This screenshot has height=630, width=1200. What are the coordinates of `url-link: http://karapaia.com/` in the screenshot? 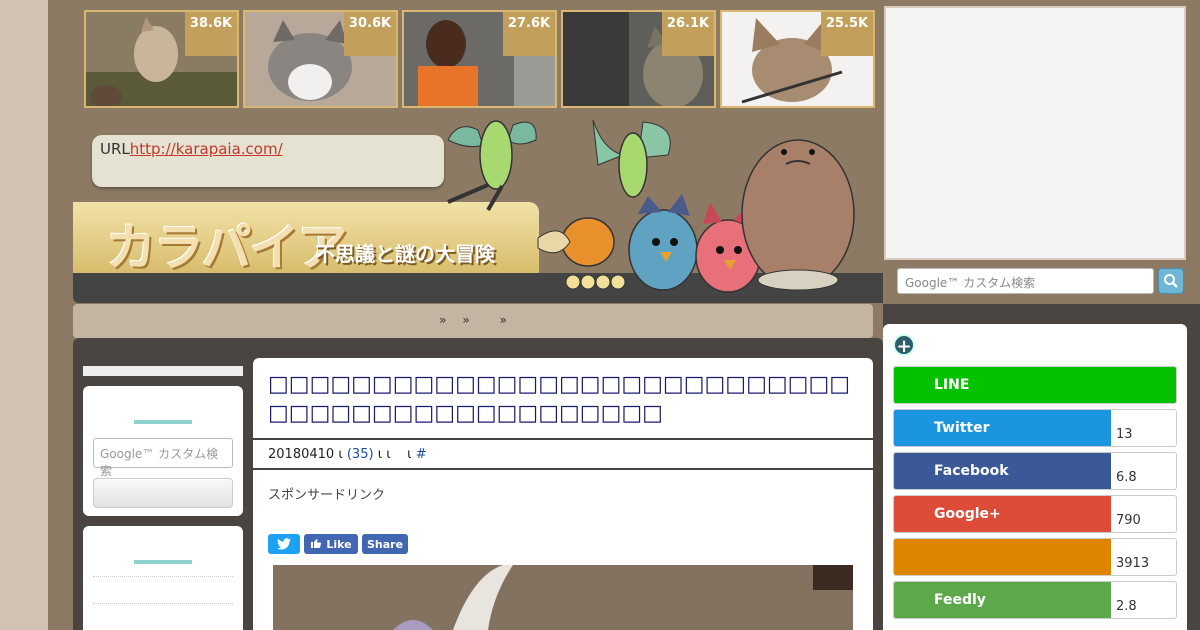 It's located at (206, 149).